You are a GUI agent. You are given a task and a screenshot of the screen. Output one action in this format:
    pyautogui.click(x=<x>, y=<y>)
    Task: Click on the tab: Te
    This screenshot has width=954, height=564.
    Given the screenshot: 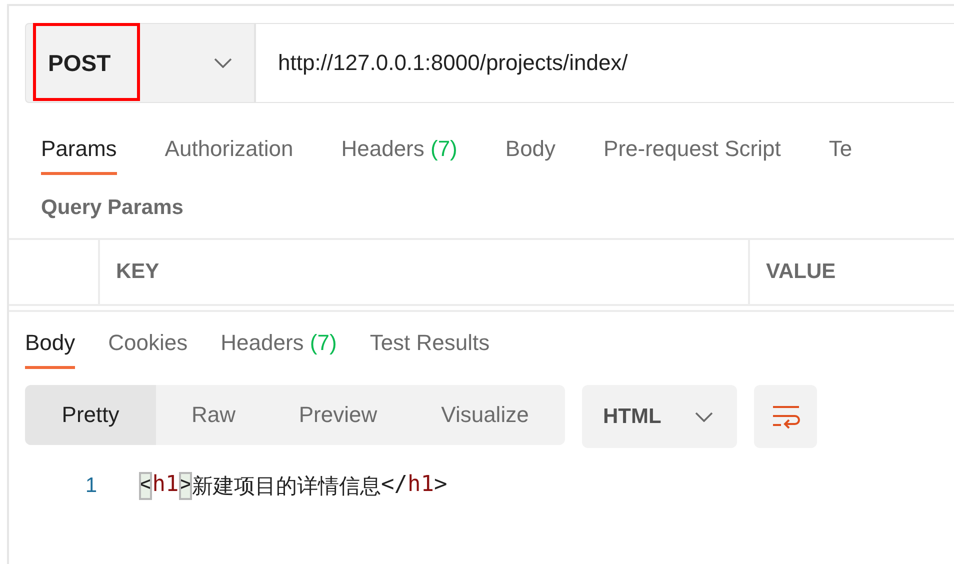 What is the action you would take?
    pyautogui.click(x=840, y=155)
    